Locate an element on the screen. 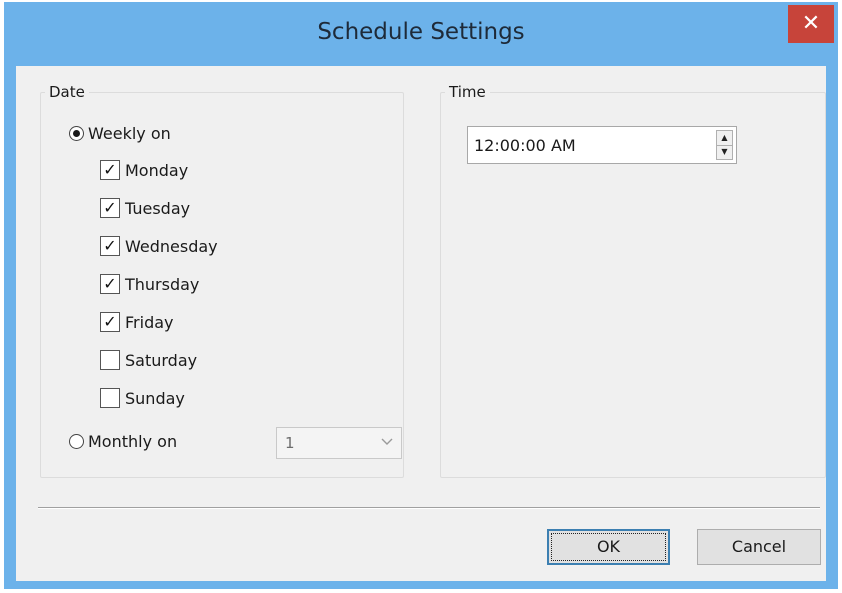  checkbox-wednesday: ✓ Wednesday is located at coordinates (159, 246).